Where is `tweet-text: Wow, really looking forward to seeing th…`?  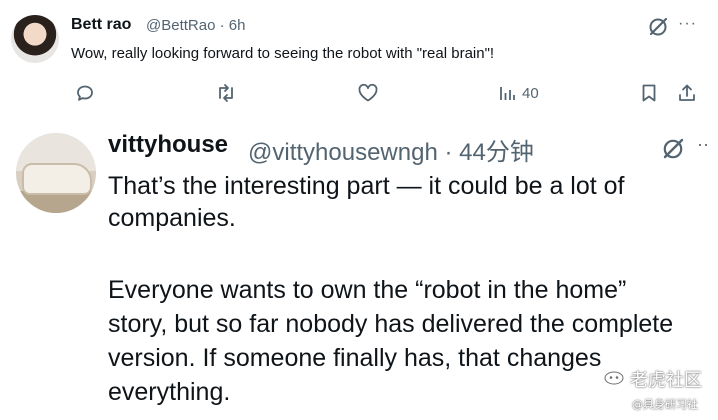 tweet-text: Wow, really looking forward to seeing th… is located at coordinates (283, 53).